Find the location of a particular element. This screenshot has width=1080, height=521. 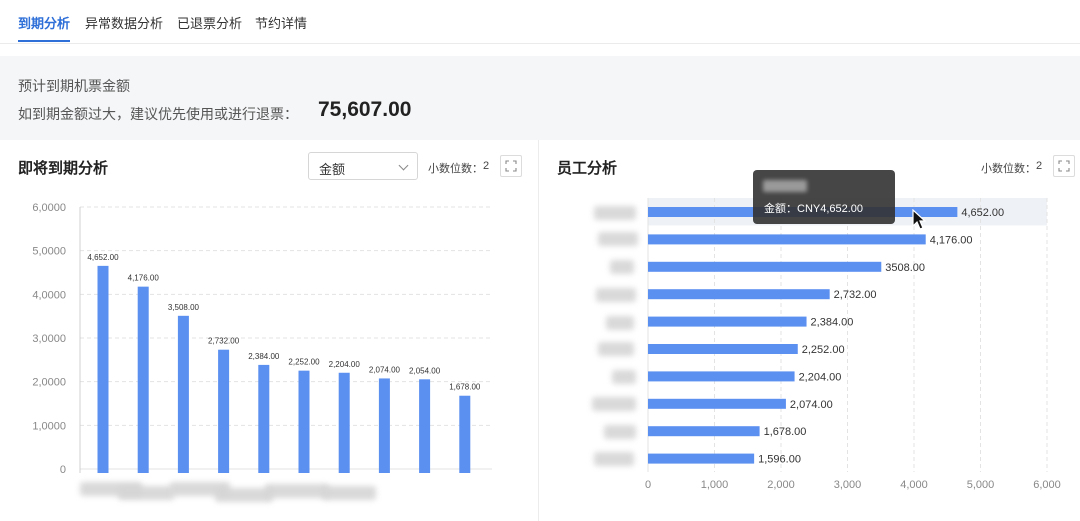

mouse-cursor-icon is located at coordinates (919, 219).